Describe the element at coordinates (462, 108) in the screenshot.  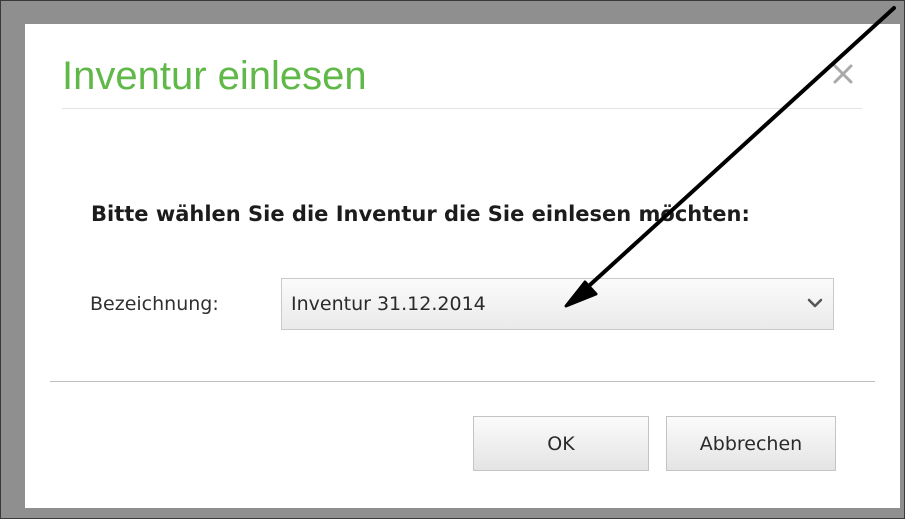
I see `title-divider` at that location.